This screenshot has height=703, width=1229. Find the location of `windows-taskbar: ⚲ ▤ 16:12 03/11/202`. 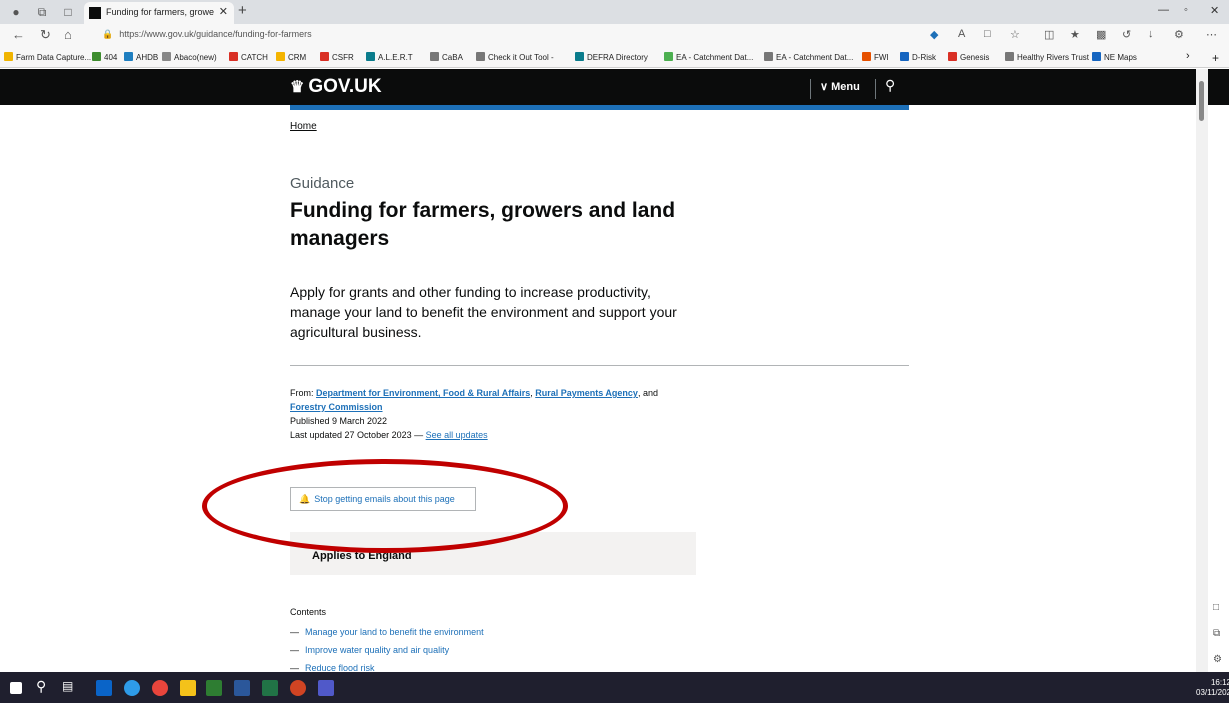

windows-taskbar: ⚲ ▤ 16:12 03/11/202 is located at coordinates (614, 687).